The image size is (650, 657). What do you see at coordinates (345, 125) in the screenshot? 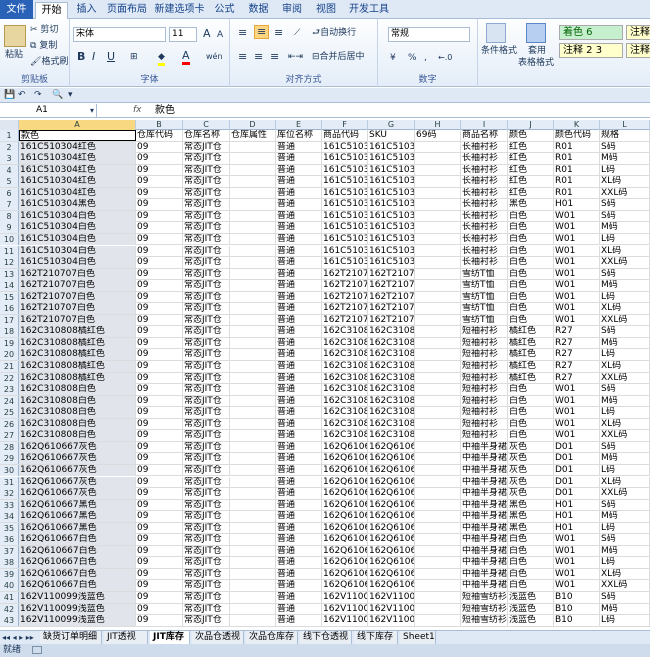
I see `column-header: F` at bounding box center [345, 125].